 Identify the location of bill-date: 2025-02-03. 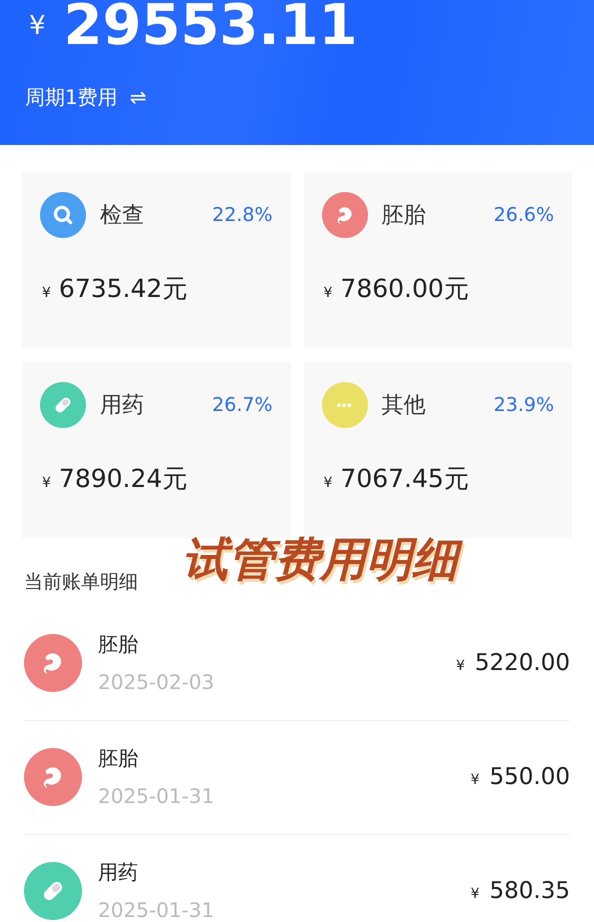
(156, 682).